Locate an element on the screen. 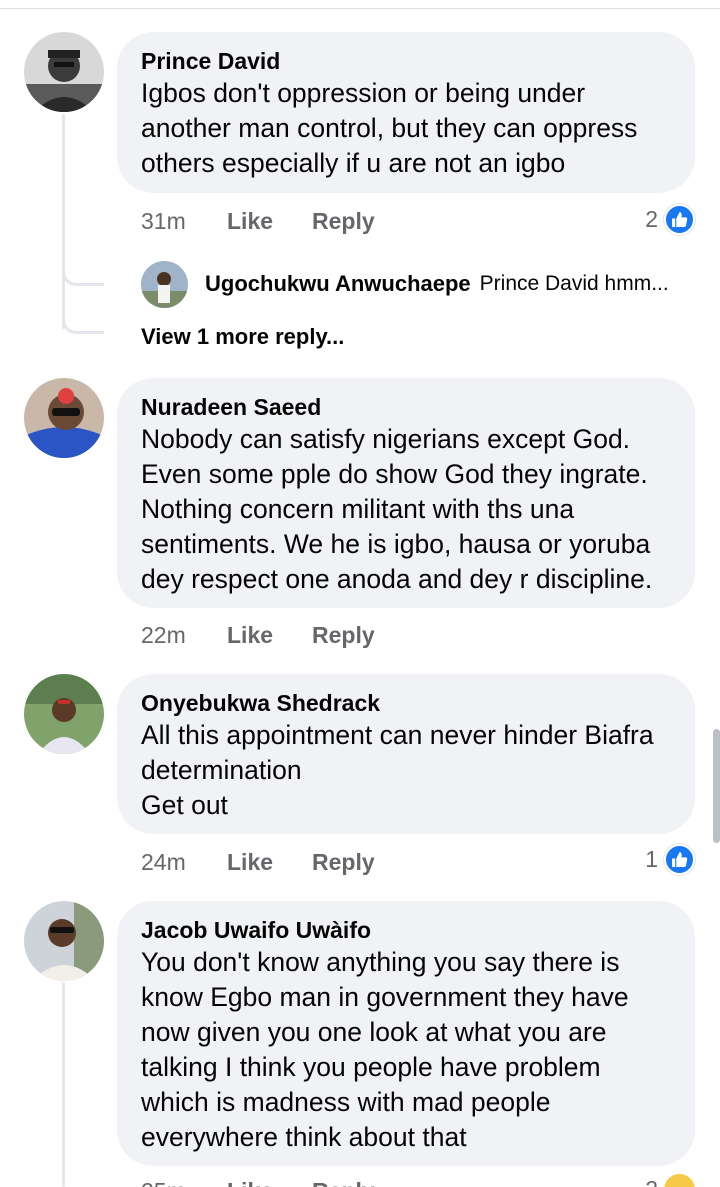 The height and width of the screenshot is (1187, 720). comment-actions: 24m Like Reply is located at coordinates (258, 862).